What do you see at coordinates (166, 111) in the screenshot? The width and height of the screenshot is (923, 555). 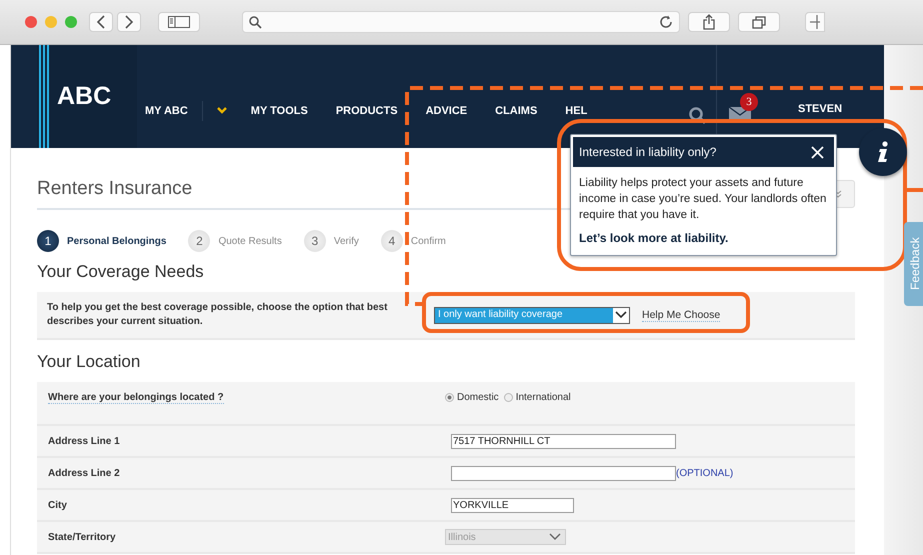 I see `nav-link: MY ABC` at bounding box center [166, 111].